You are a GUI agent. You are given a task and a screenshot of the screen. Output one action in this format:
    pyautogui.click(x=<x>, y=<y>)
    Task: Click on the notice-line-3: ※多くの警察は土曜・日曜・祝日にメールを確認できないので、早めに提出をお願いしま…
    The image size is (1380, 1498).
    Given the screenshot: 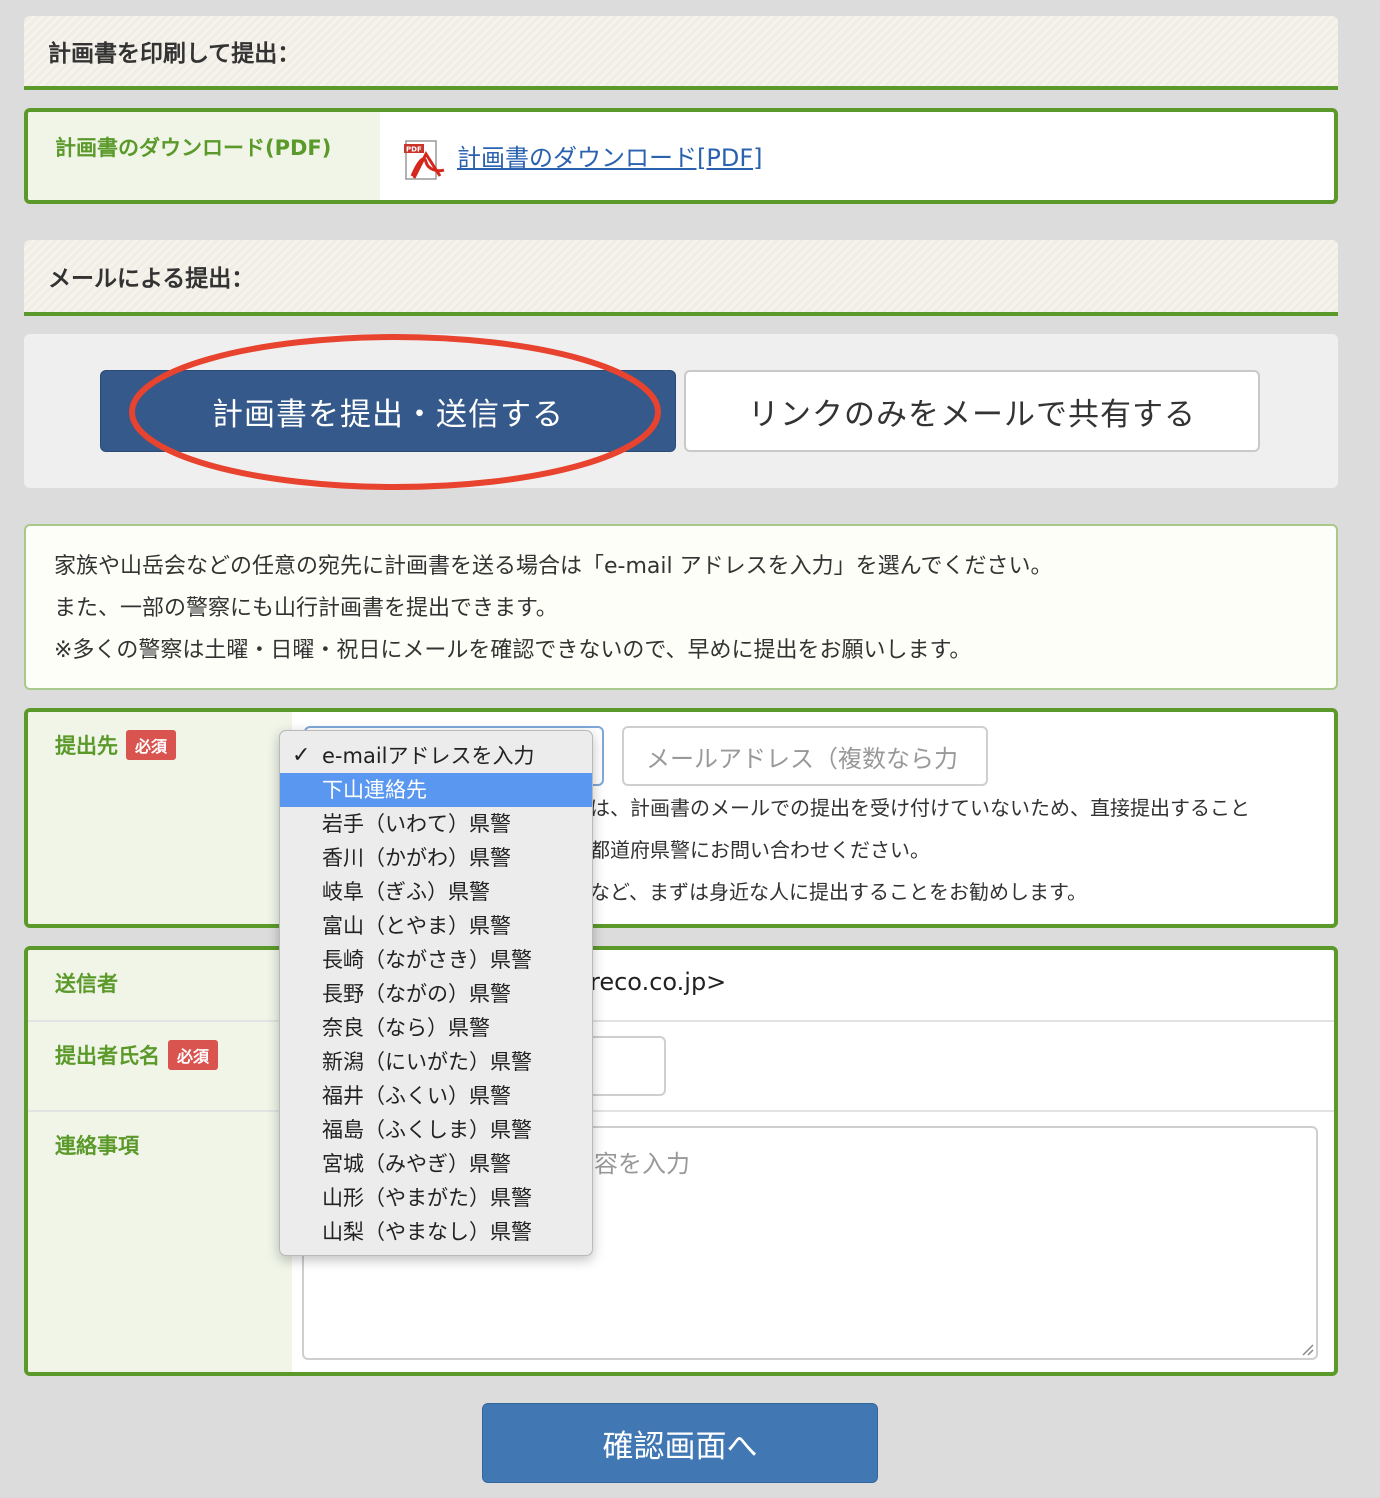 What is the action you would take?
    pyautogui.click(x=513, y=650)
    